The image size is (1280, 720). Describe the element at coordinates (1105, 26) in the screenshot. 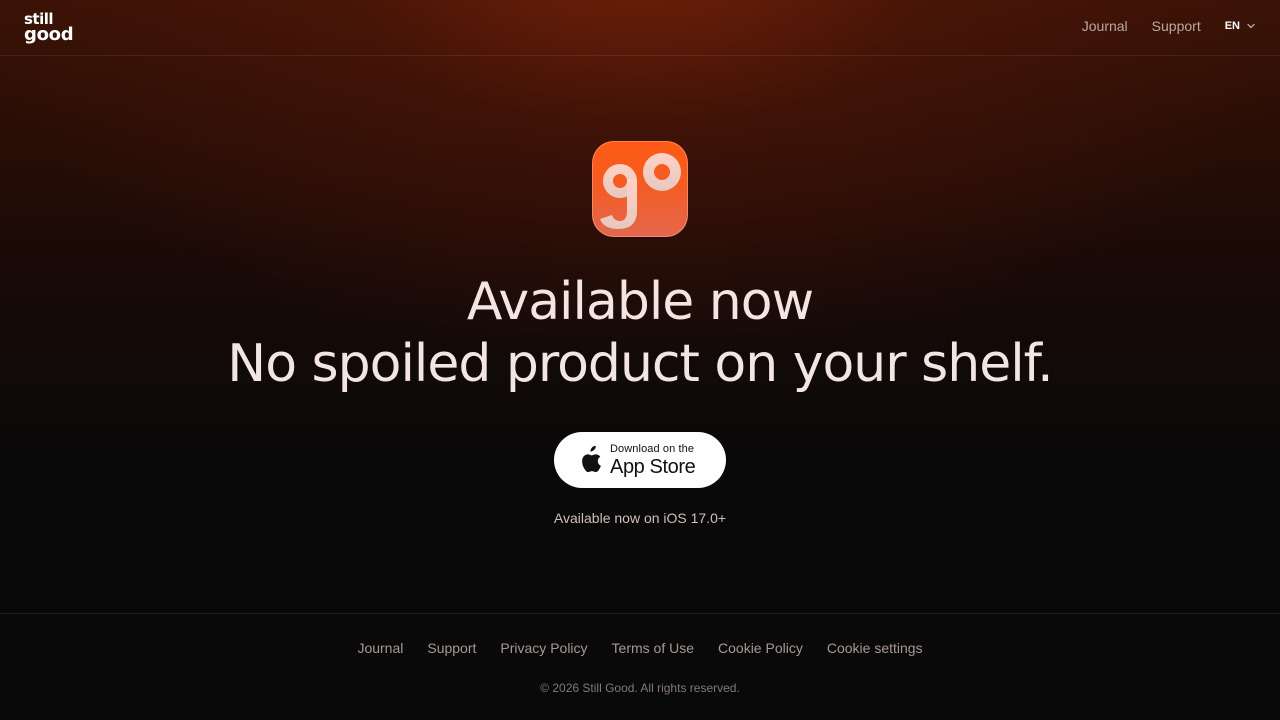

I see `nav-journal-link: Journal` at that location.